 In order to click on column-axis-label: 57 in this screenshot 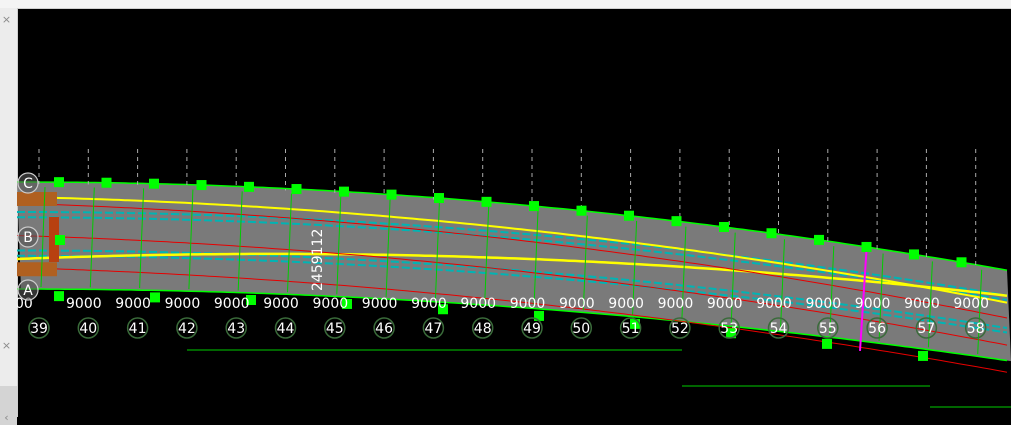, I will do `click(926, 329)`.